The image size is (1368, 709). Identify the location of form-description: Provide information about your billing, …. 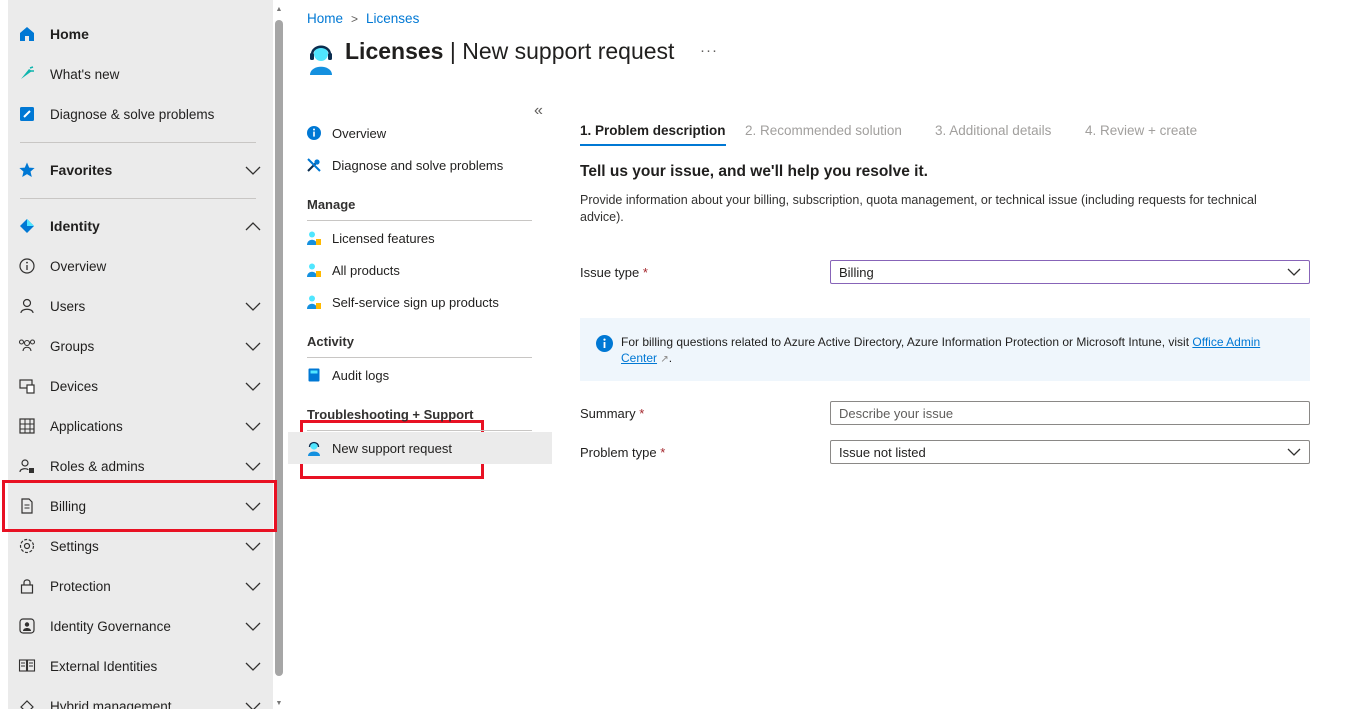
(918, 208).